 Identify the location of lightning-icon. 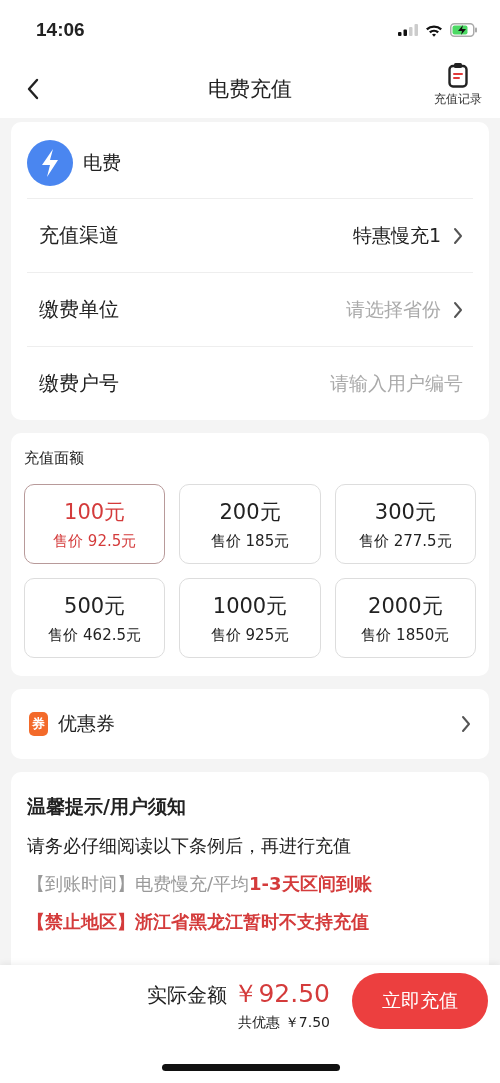
(50, 163).